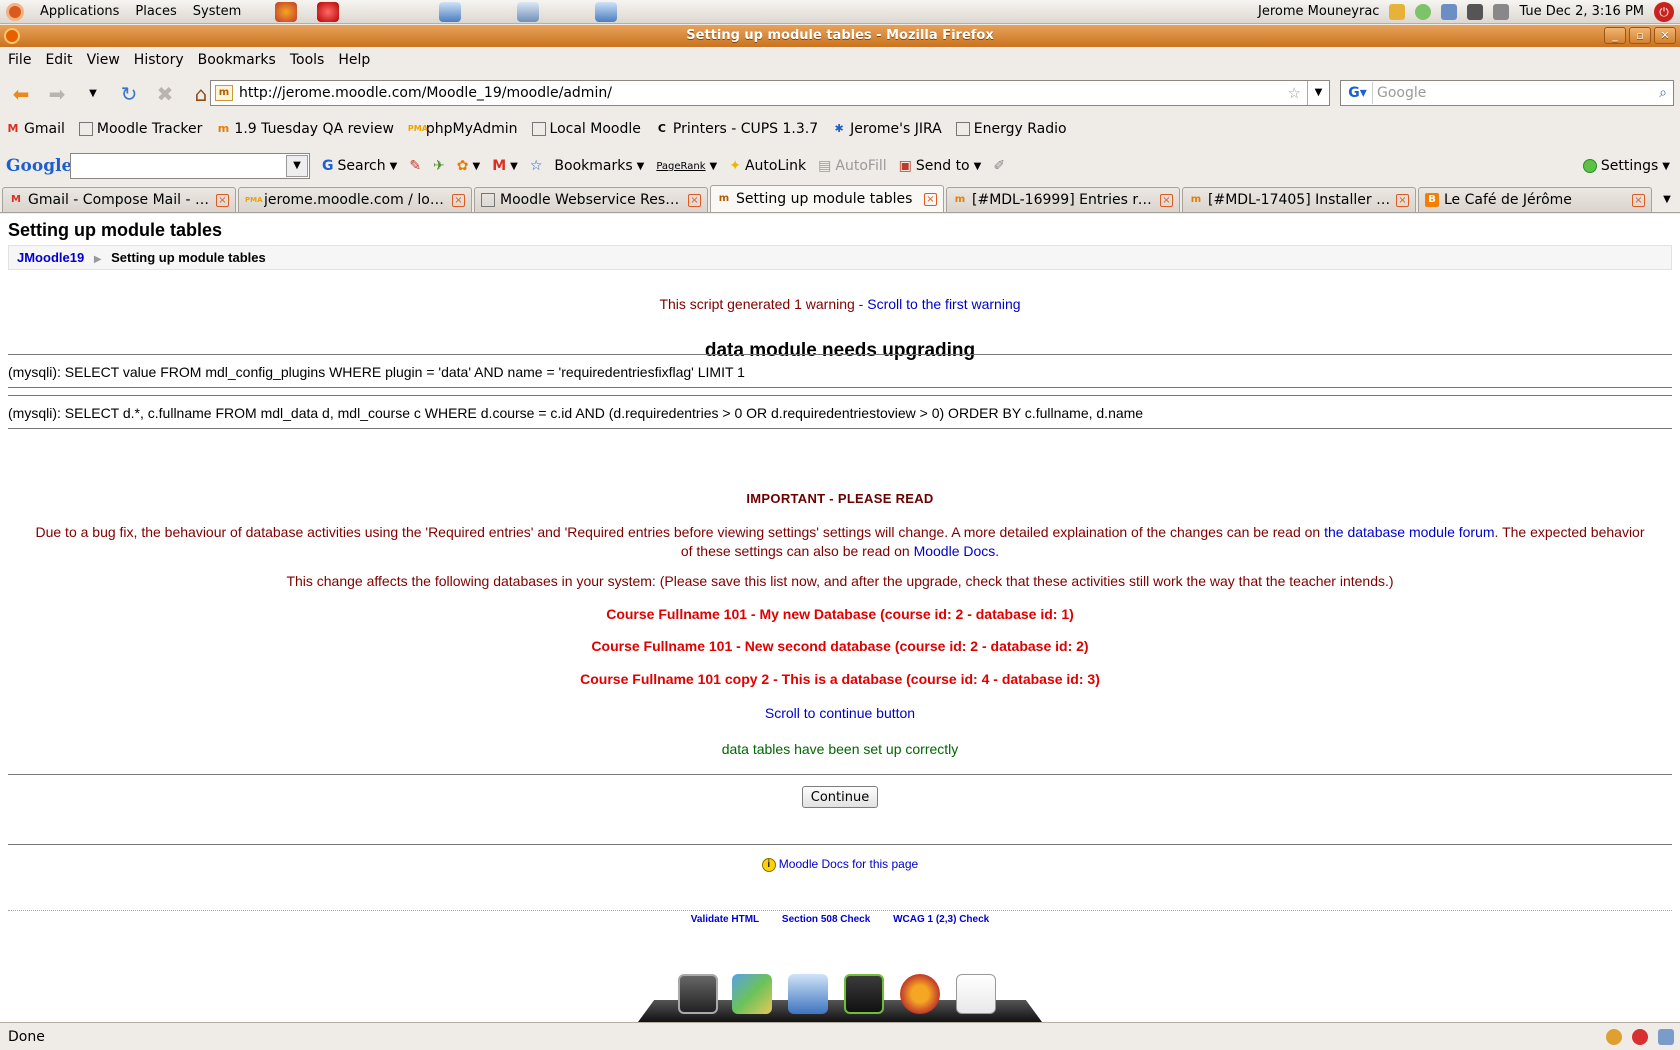 The height and width of the screenshot is (1050, 1680). Describe the element at coordinates (840, 713) in the screenshot. I see `scroll-to-continue-link: Scroll to continue button` at that location.